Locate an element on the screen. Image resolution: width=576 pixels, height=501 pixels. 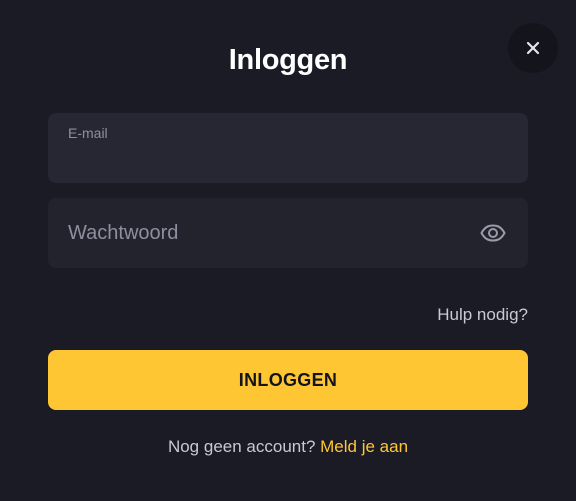
password-input is located at coordinates (268, 233).